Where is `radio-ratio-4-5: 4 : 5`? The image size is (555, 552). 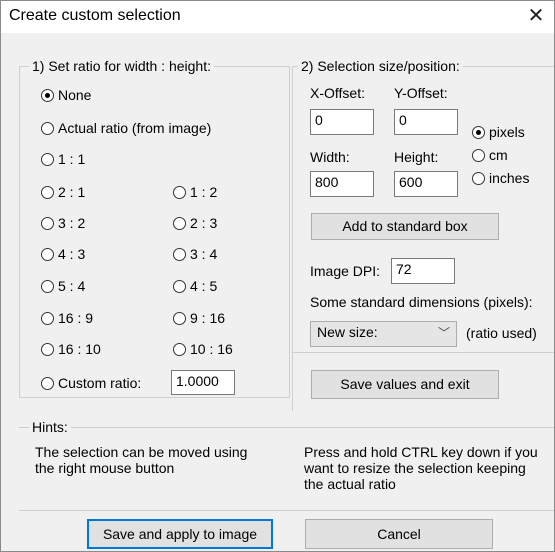
radio-ratio-4-5: 4 : 5 is located at coordinates (195, 286).